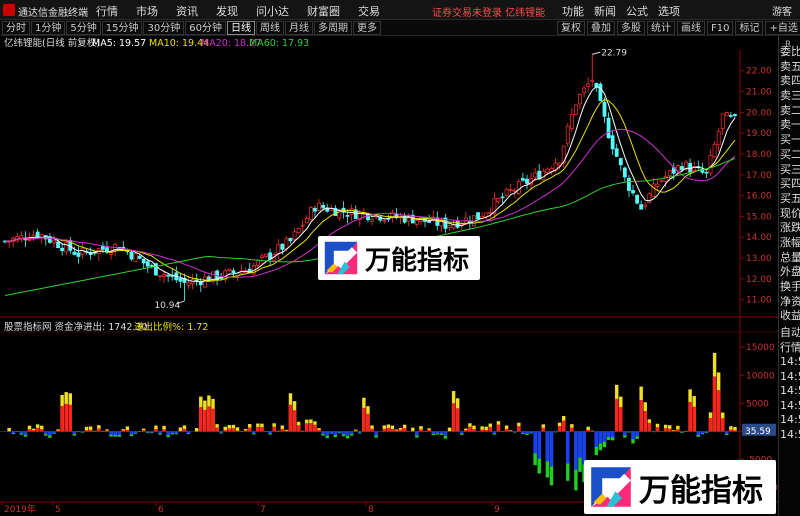 The width and height of the screenshot is (800, 516). Describe the element at coordinates (790, 198) in the screenshot. I see `quote-field-label: 买五` at that location.